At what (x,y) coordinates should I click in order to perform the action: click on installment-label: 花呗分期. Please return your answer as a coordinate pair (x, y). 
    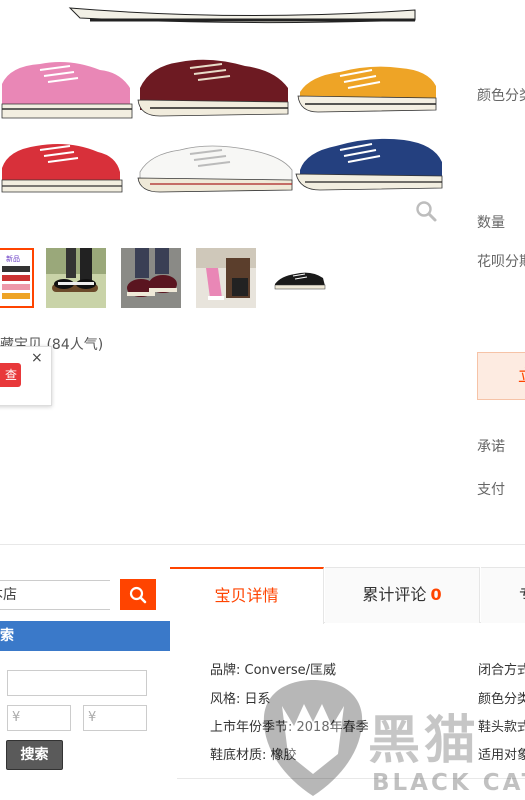
    Looking at the image, I should click on (501, 262).